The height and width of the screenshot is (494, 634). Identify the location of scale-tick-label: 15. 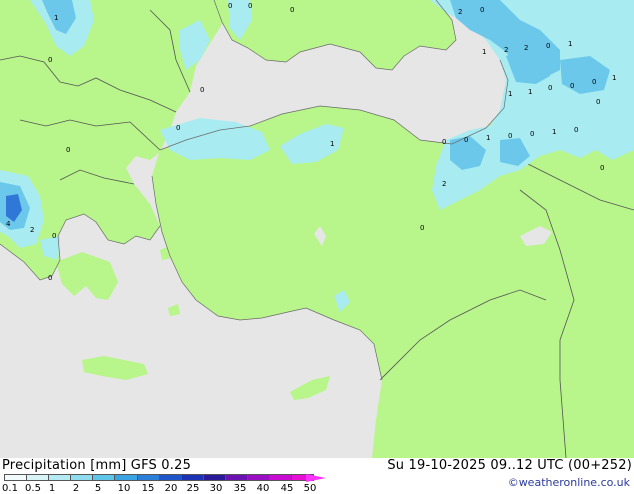
(148, 488).